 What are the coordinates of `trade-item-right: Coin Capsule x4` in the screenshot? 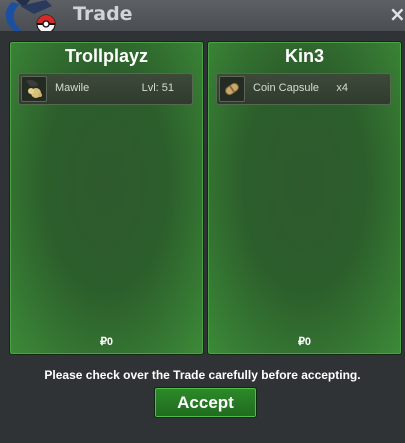 It's located at (303, 89).